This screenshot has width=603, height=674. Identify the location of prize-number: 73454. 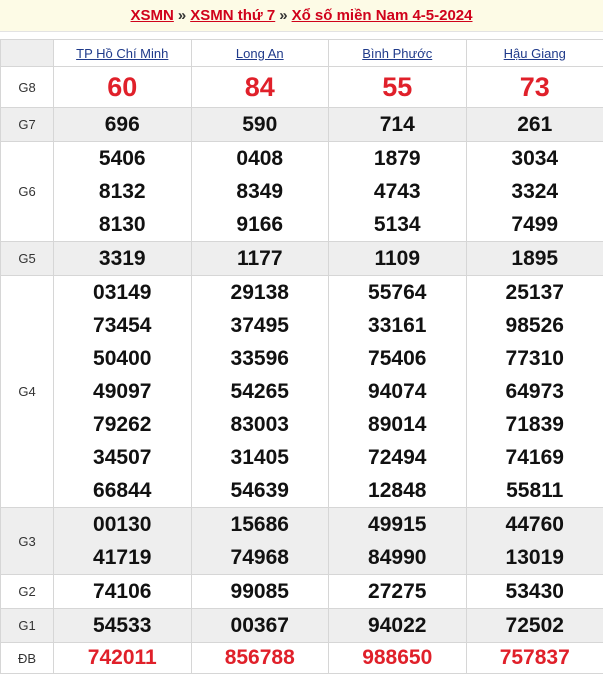
(122, 325).